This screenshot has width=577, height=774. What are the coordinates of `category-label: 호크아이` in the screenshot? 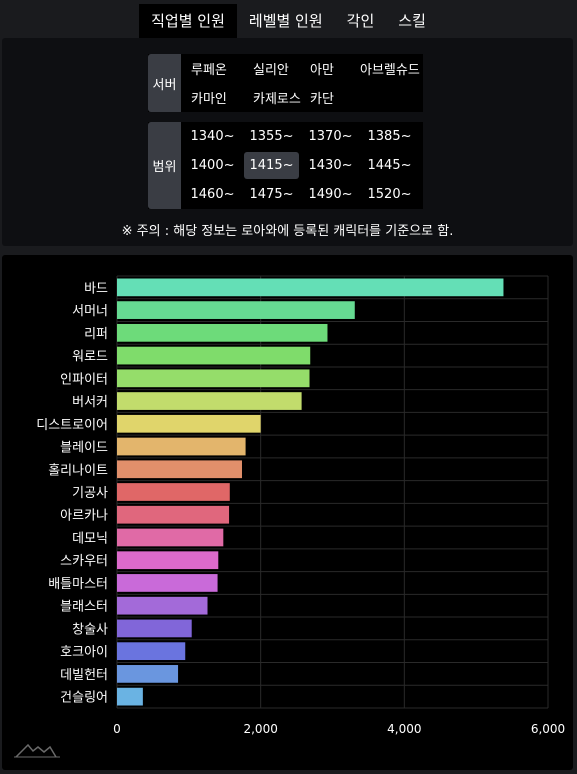 It's located at (84, 652).